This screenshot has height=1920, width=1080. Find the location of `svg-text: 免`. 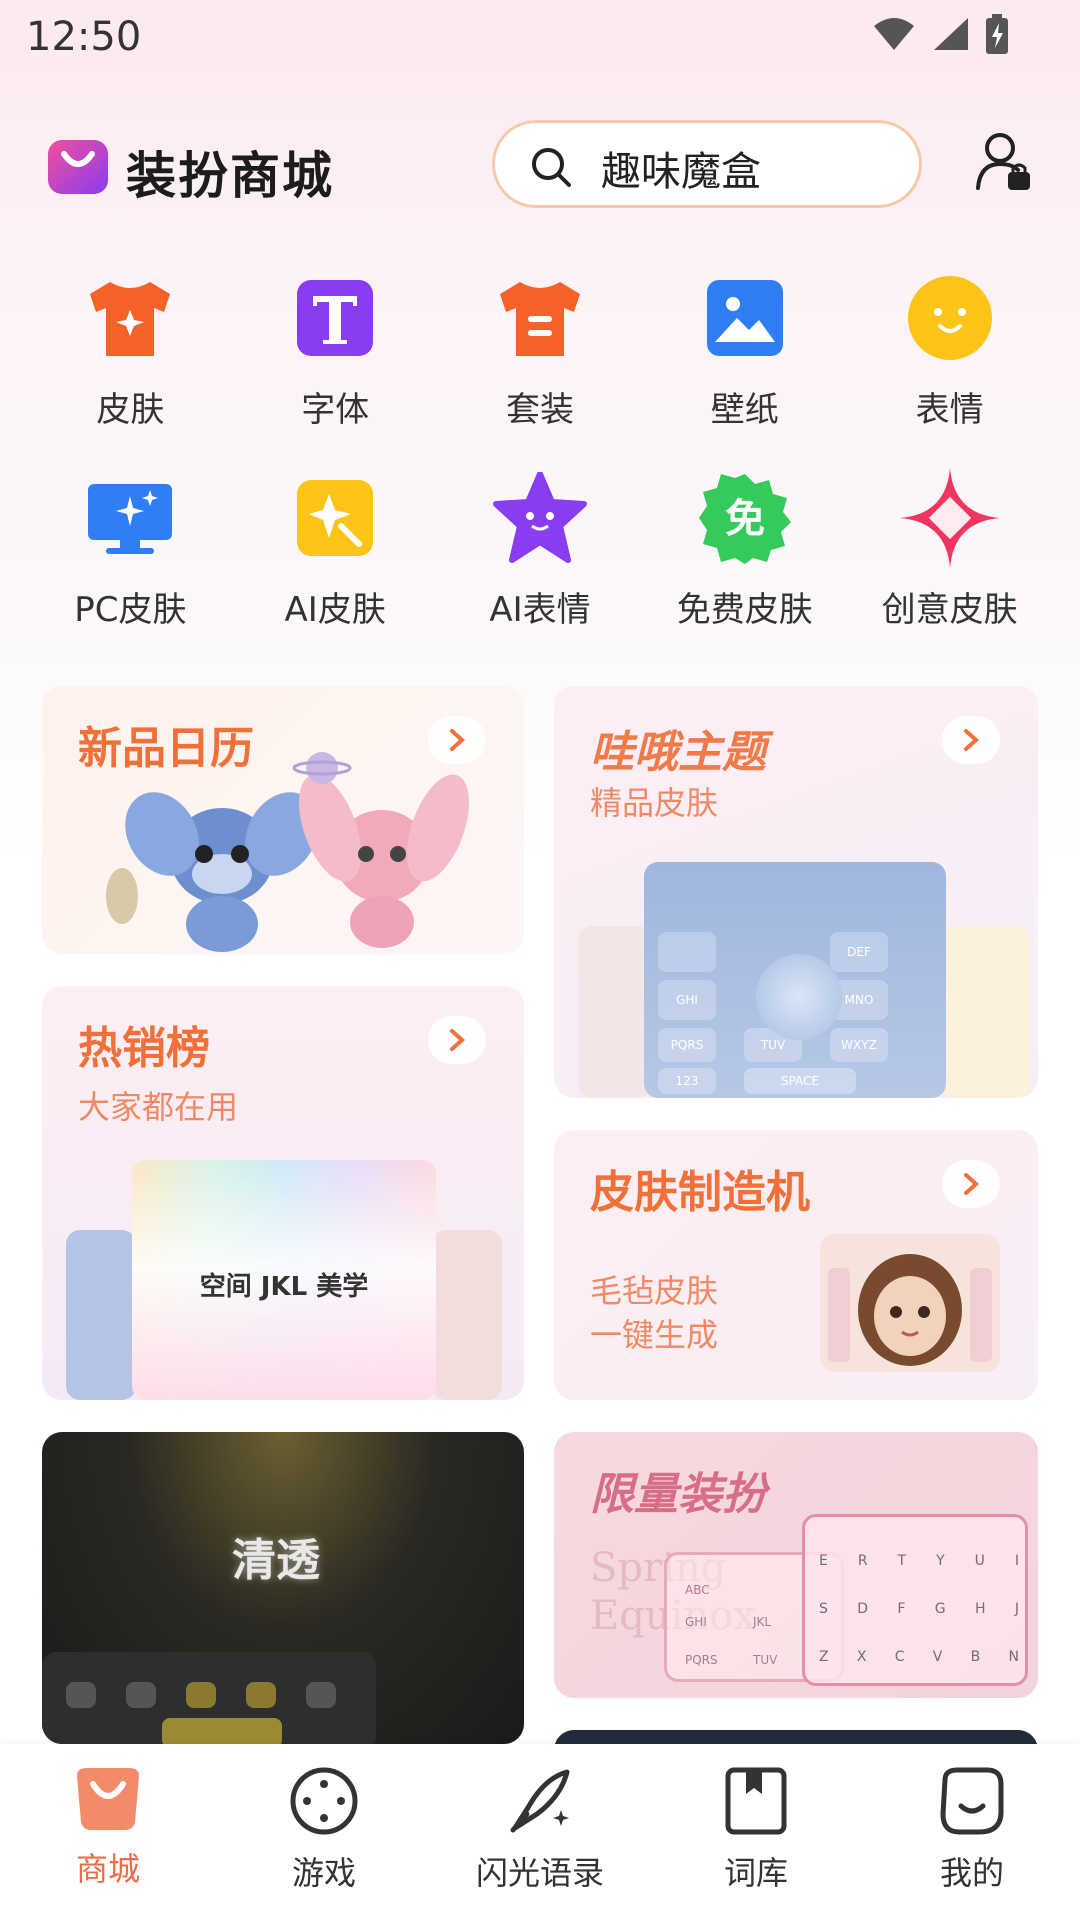

svg-text: 免 is located at coordinates (745, 519).